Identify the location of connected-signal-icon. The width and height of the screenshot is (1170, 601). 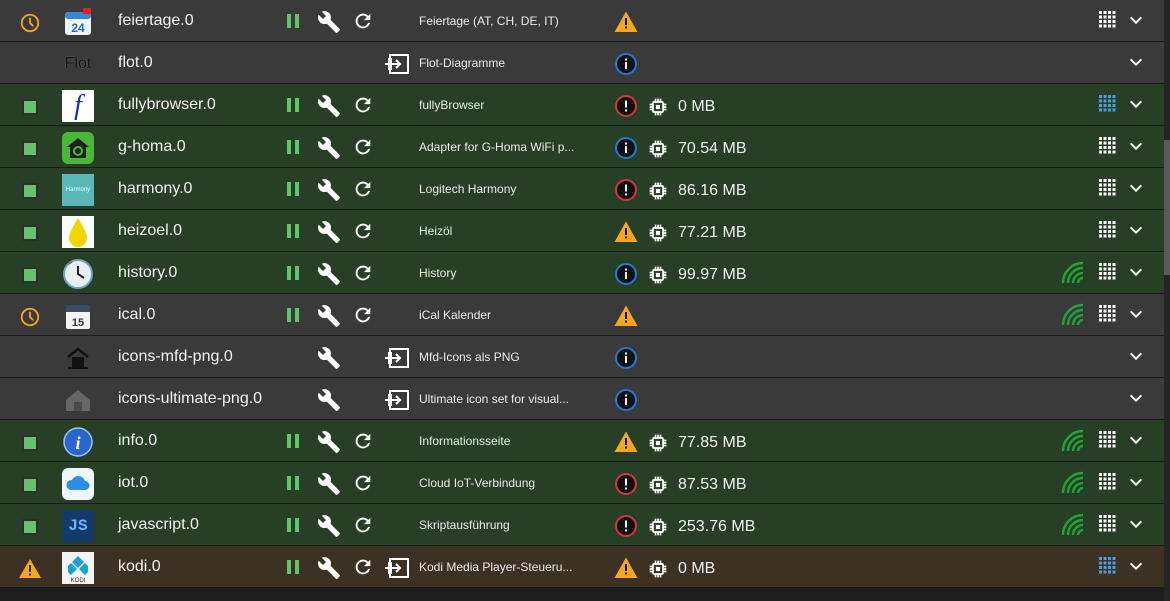
(1073, 483).